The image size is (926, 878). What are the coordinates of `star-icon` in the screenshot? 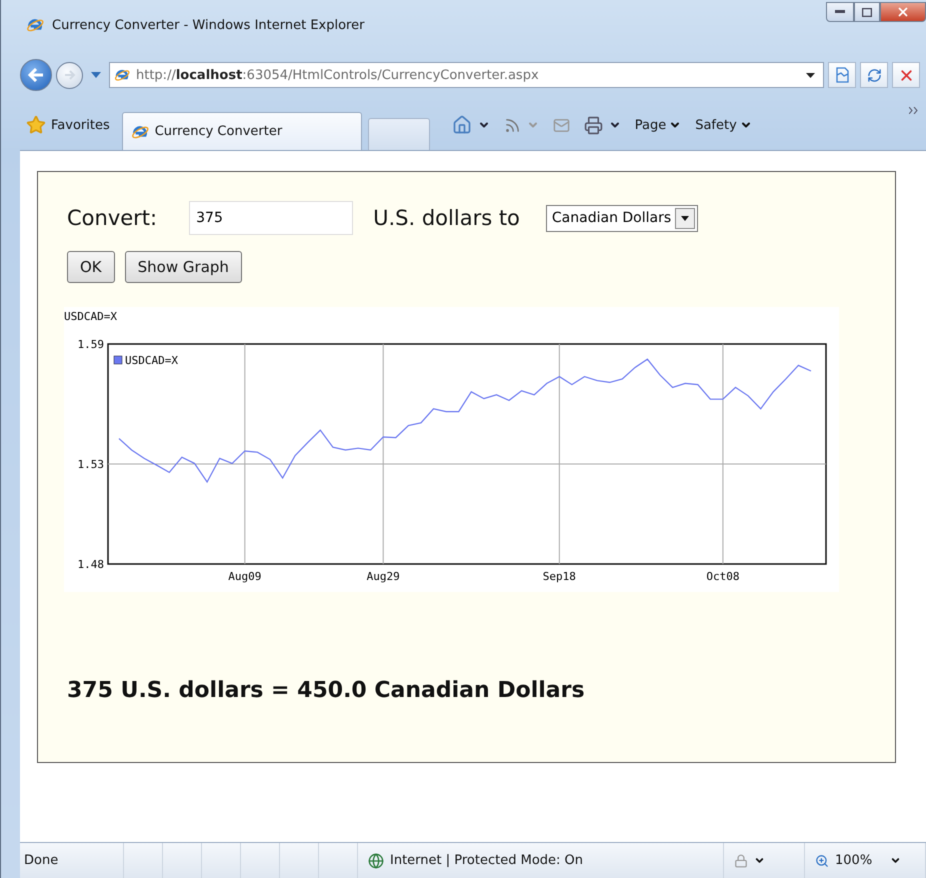 It's located at (36, 125).